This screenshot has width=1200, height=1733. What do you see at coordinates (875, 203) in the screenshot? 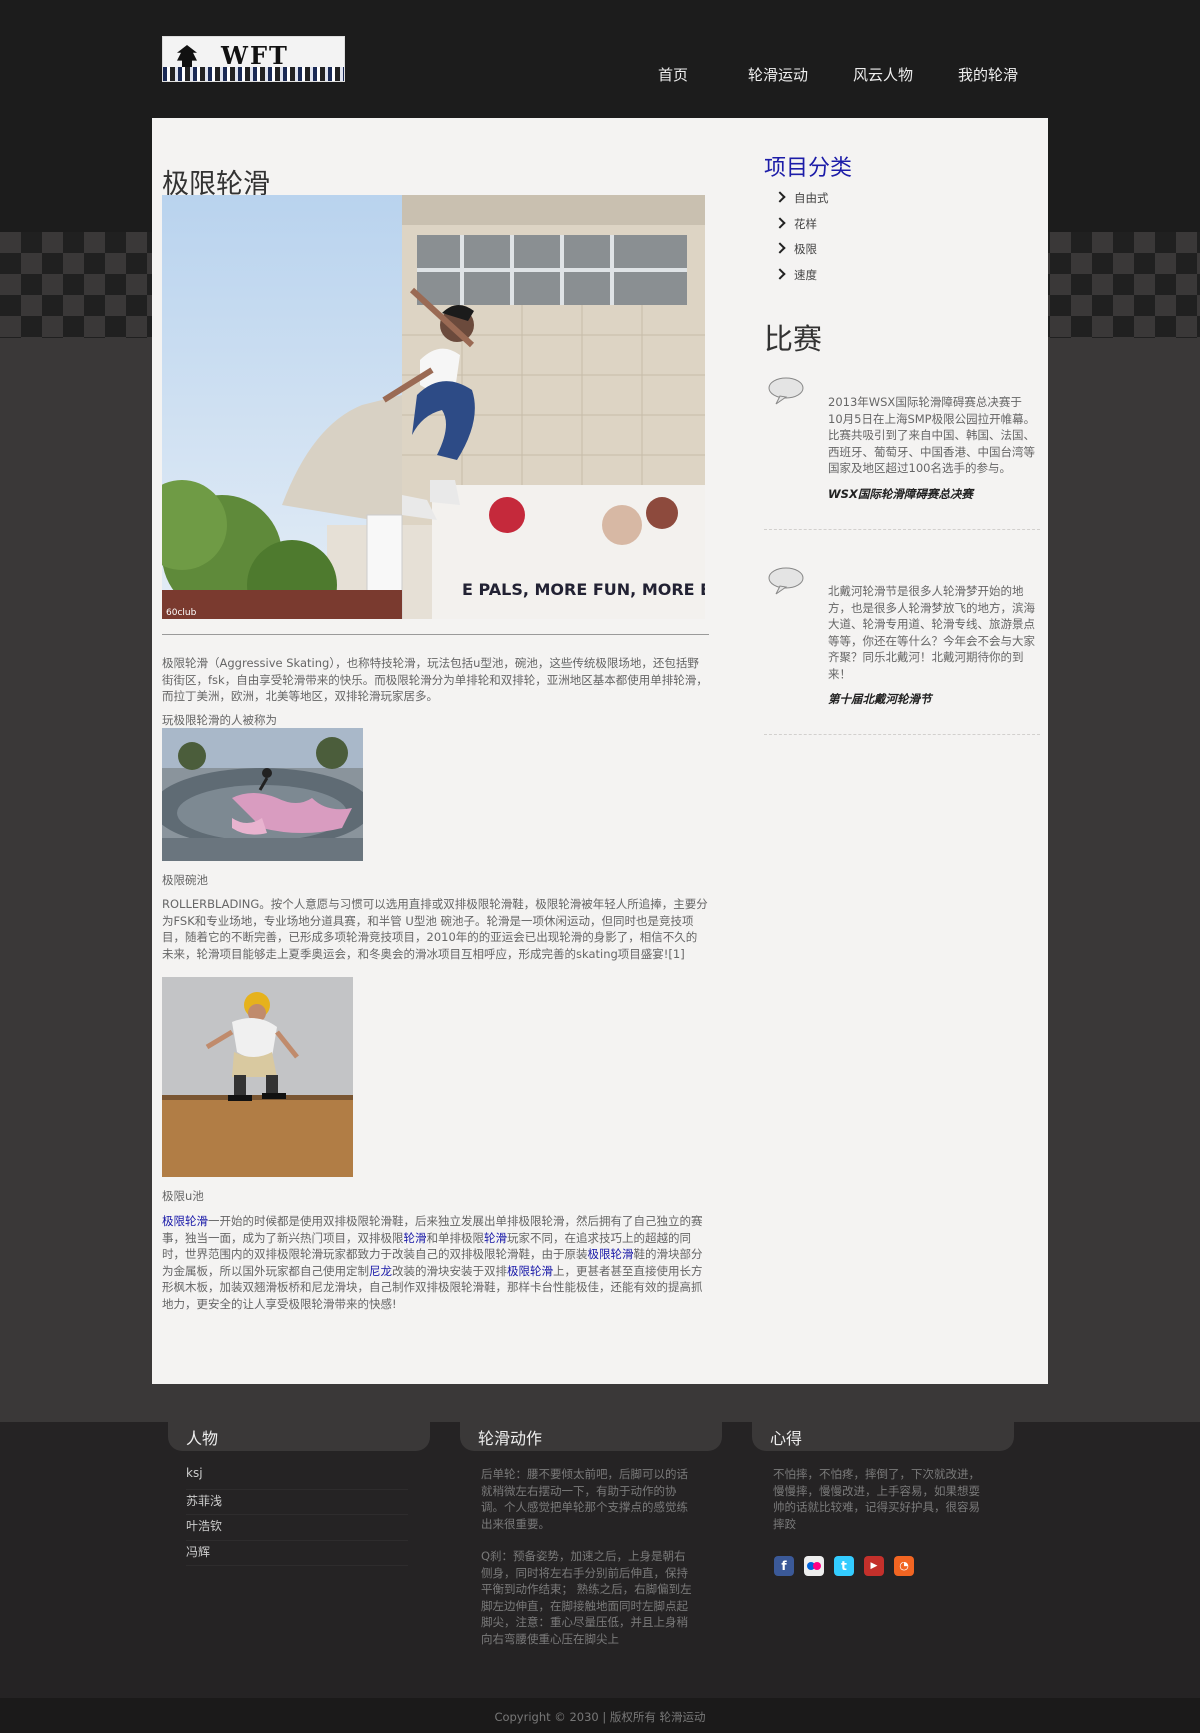
I see `category-item: 自由式` at bounding box center [875, 203].